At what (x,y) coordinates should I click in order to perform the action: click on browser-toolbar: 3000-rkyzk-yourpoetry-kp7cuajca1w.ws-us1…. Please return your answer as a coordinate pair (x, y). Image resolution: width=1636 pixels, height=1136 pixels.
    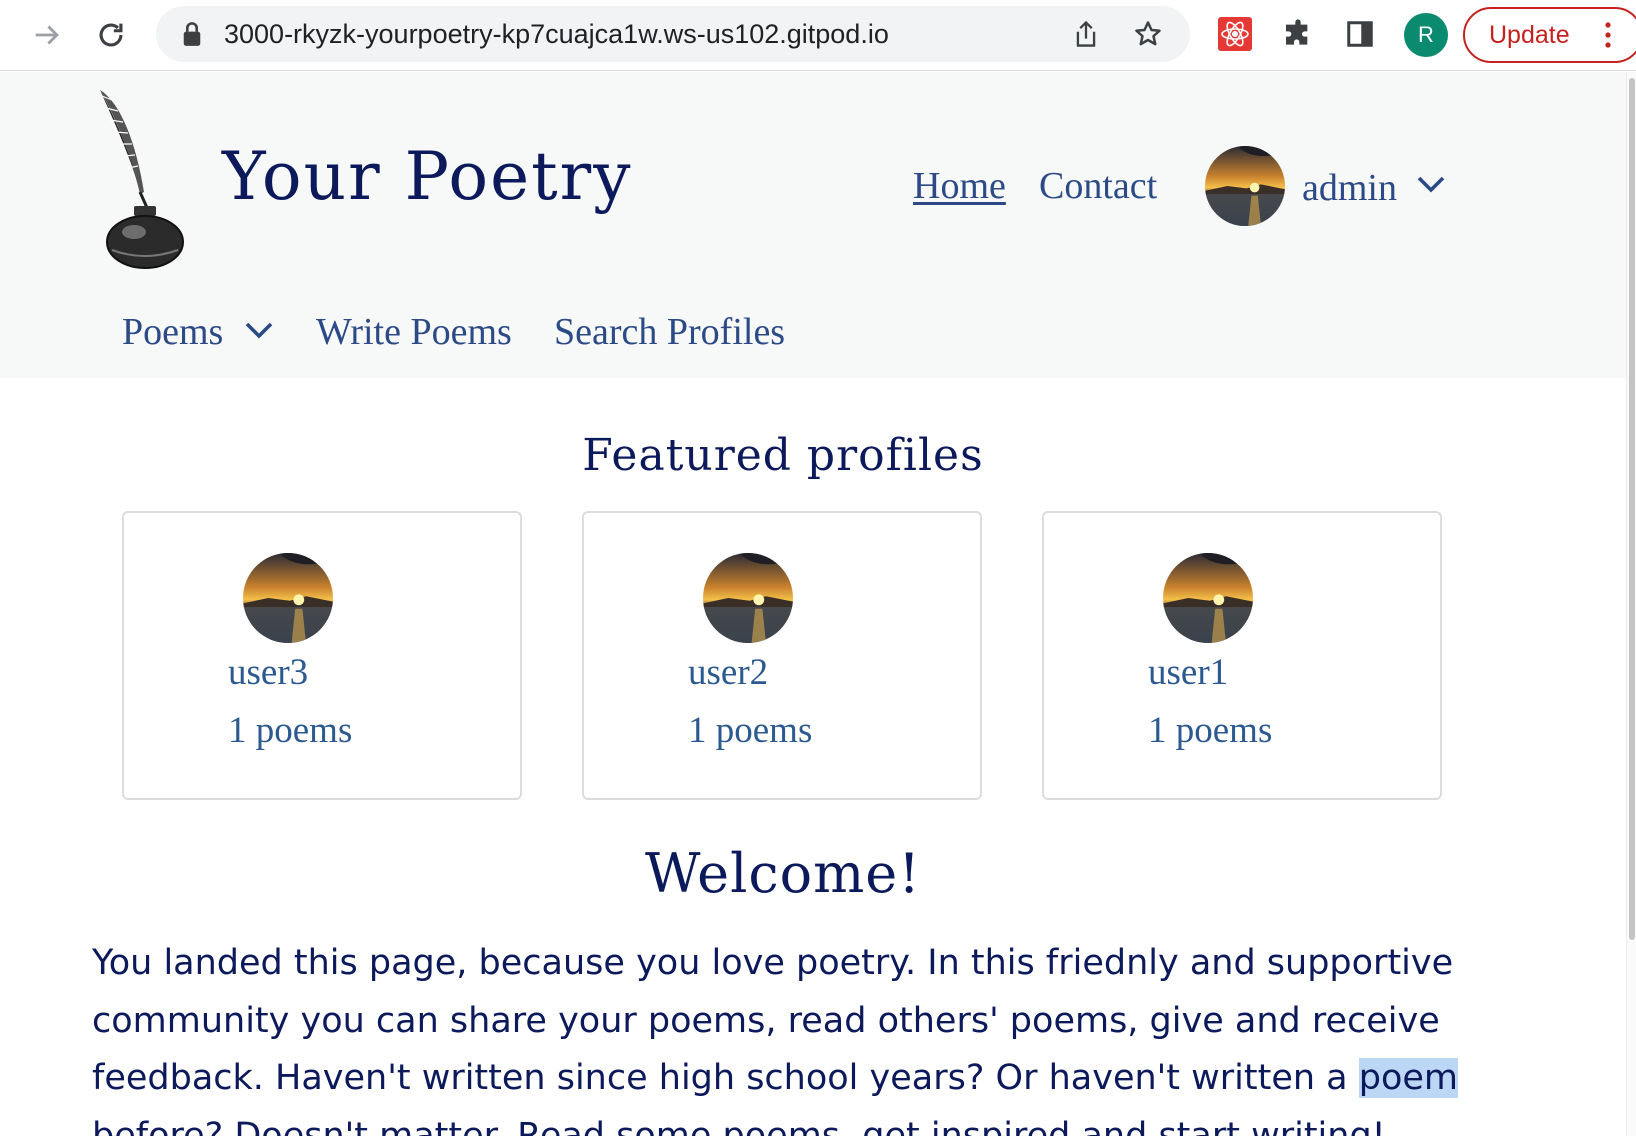
    Looking at the image, I should click on (818, 35).